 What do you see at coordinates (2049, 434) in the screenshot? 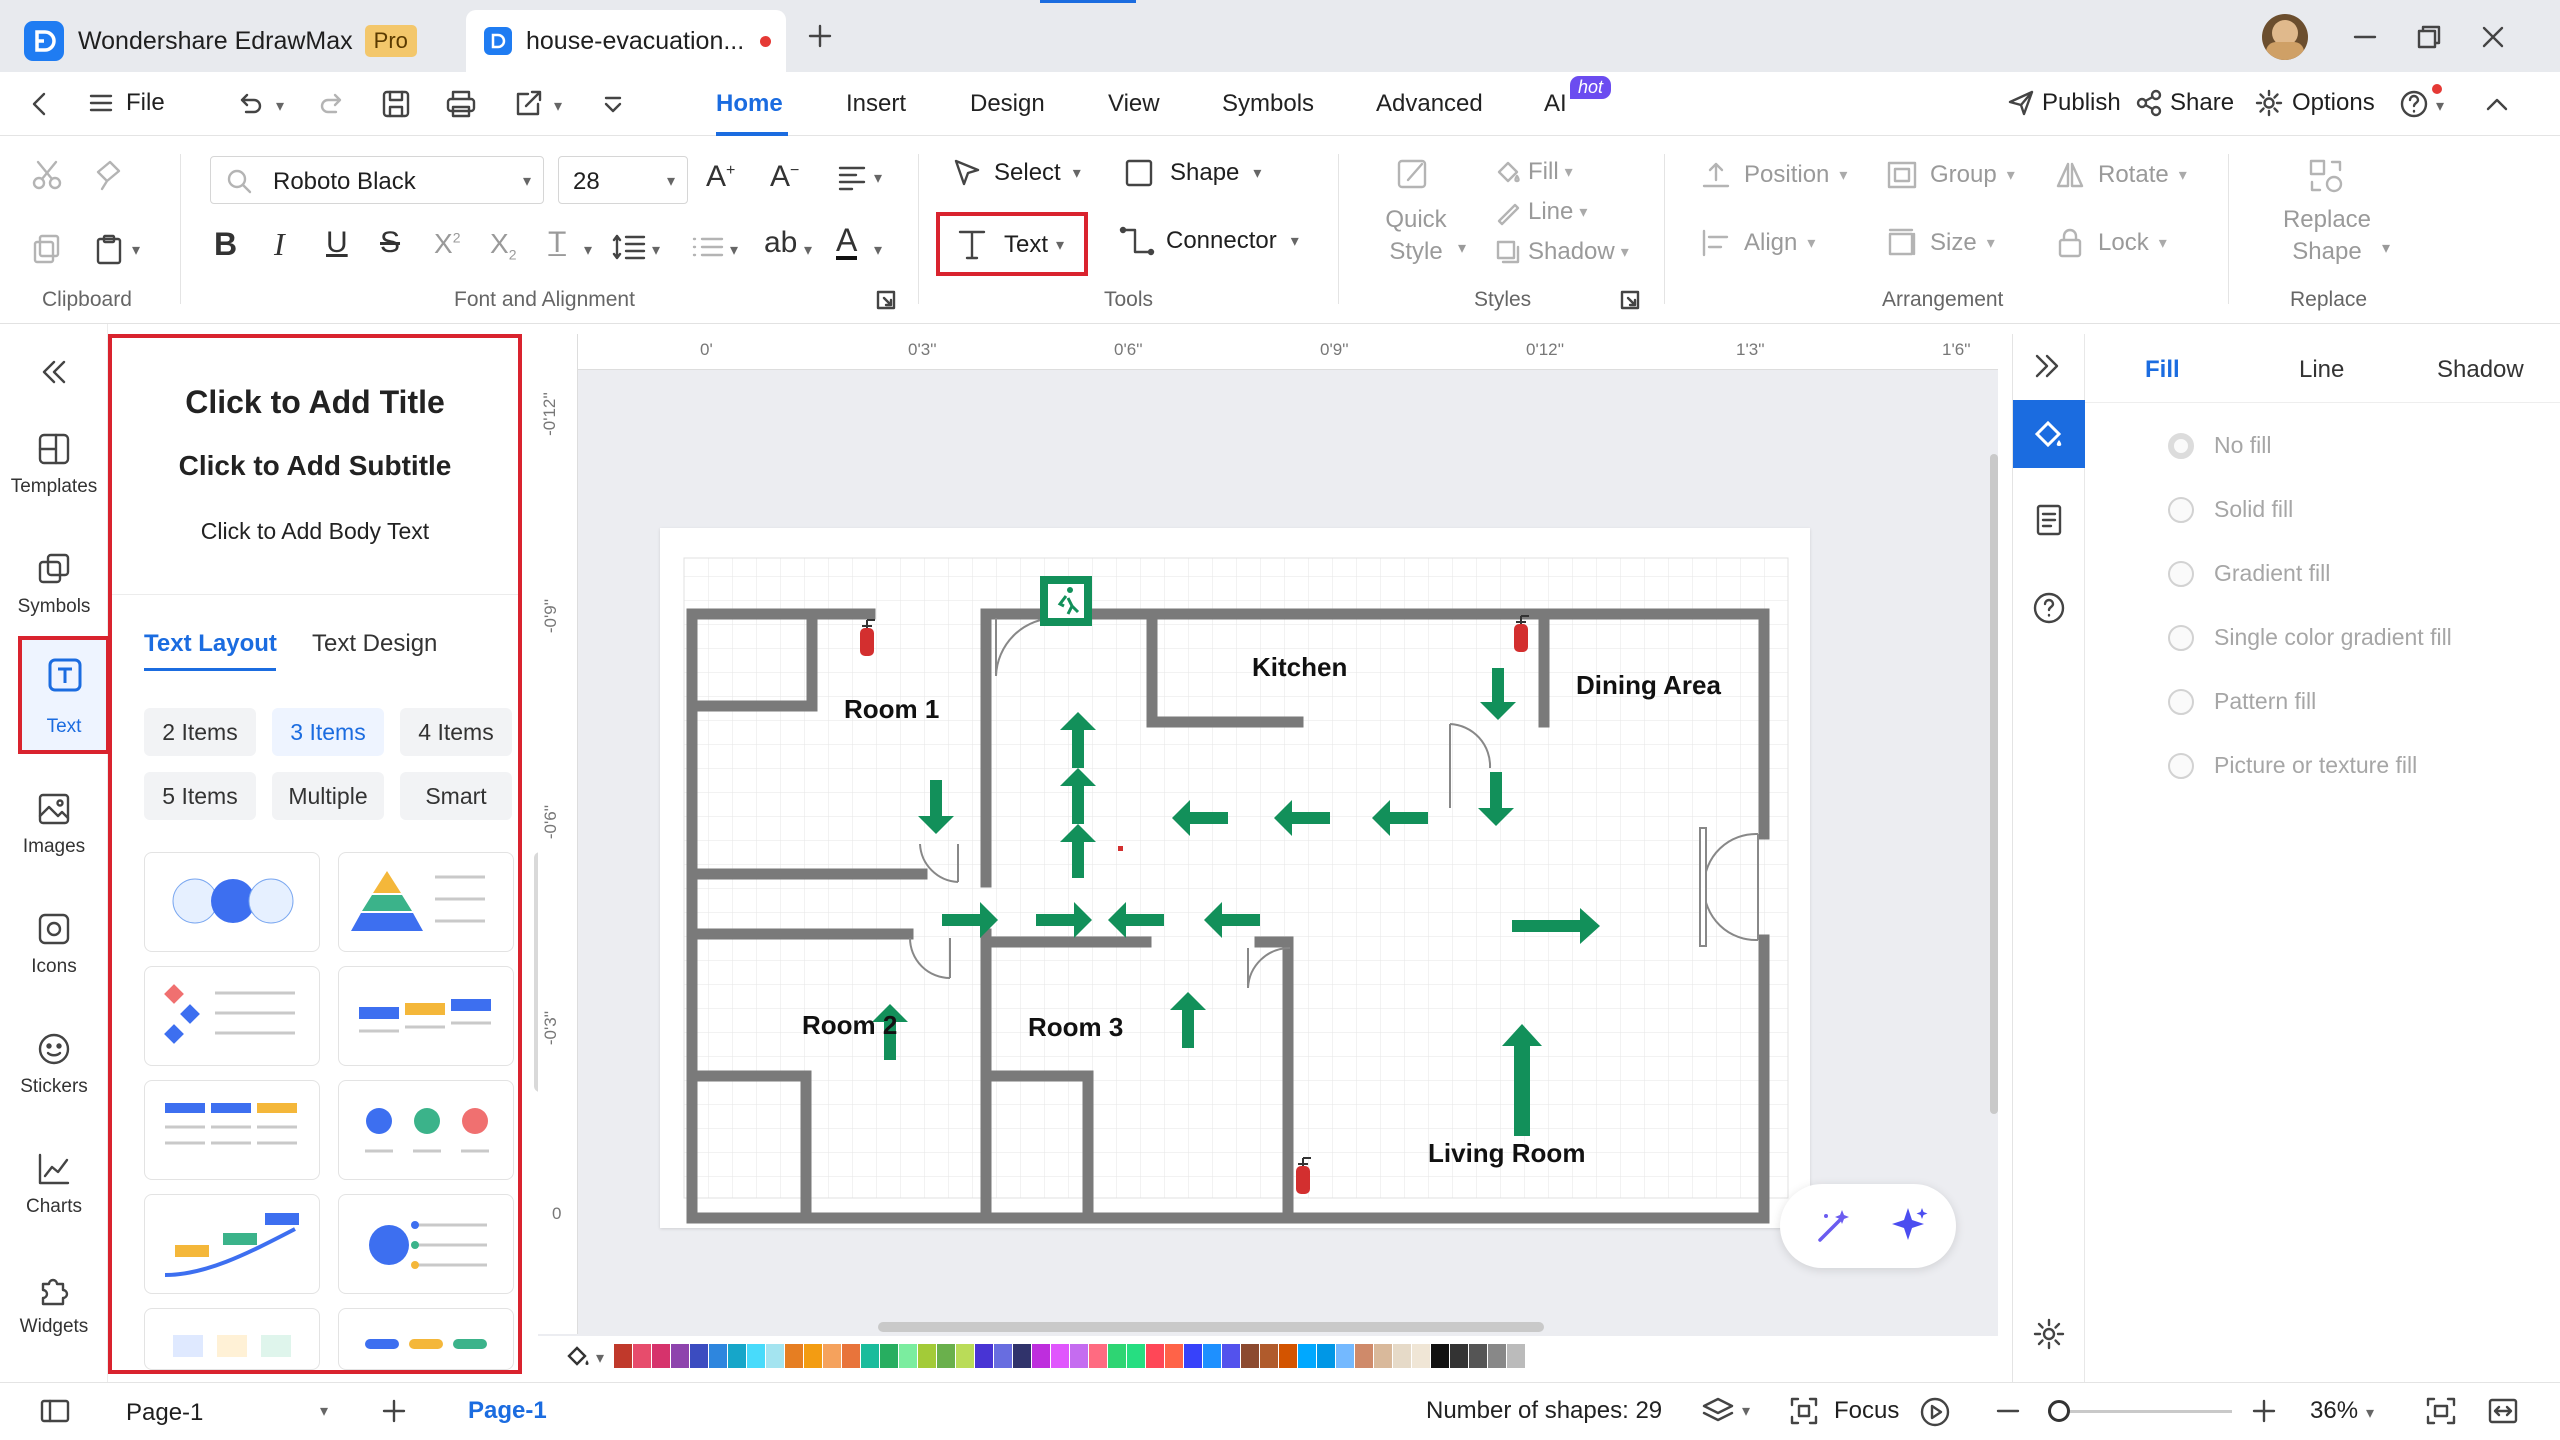
I see `fill-style-tab` at bounding box center [2049, 434].